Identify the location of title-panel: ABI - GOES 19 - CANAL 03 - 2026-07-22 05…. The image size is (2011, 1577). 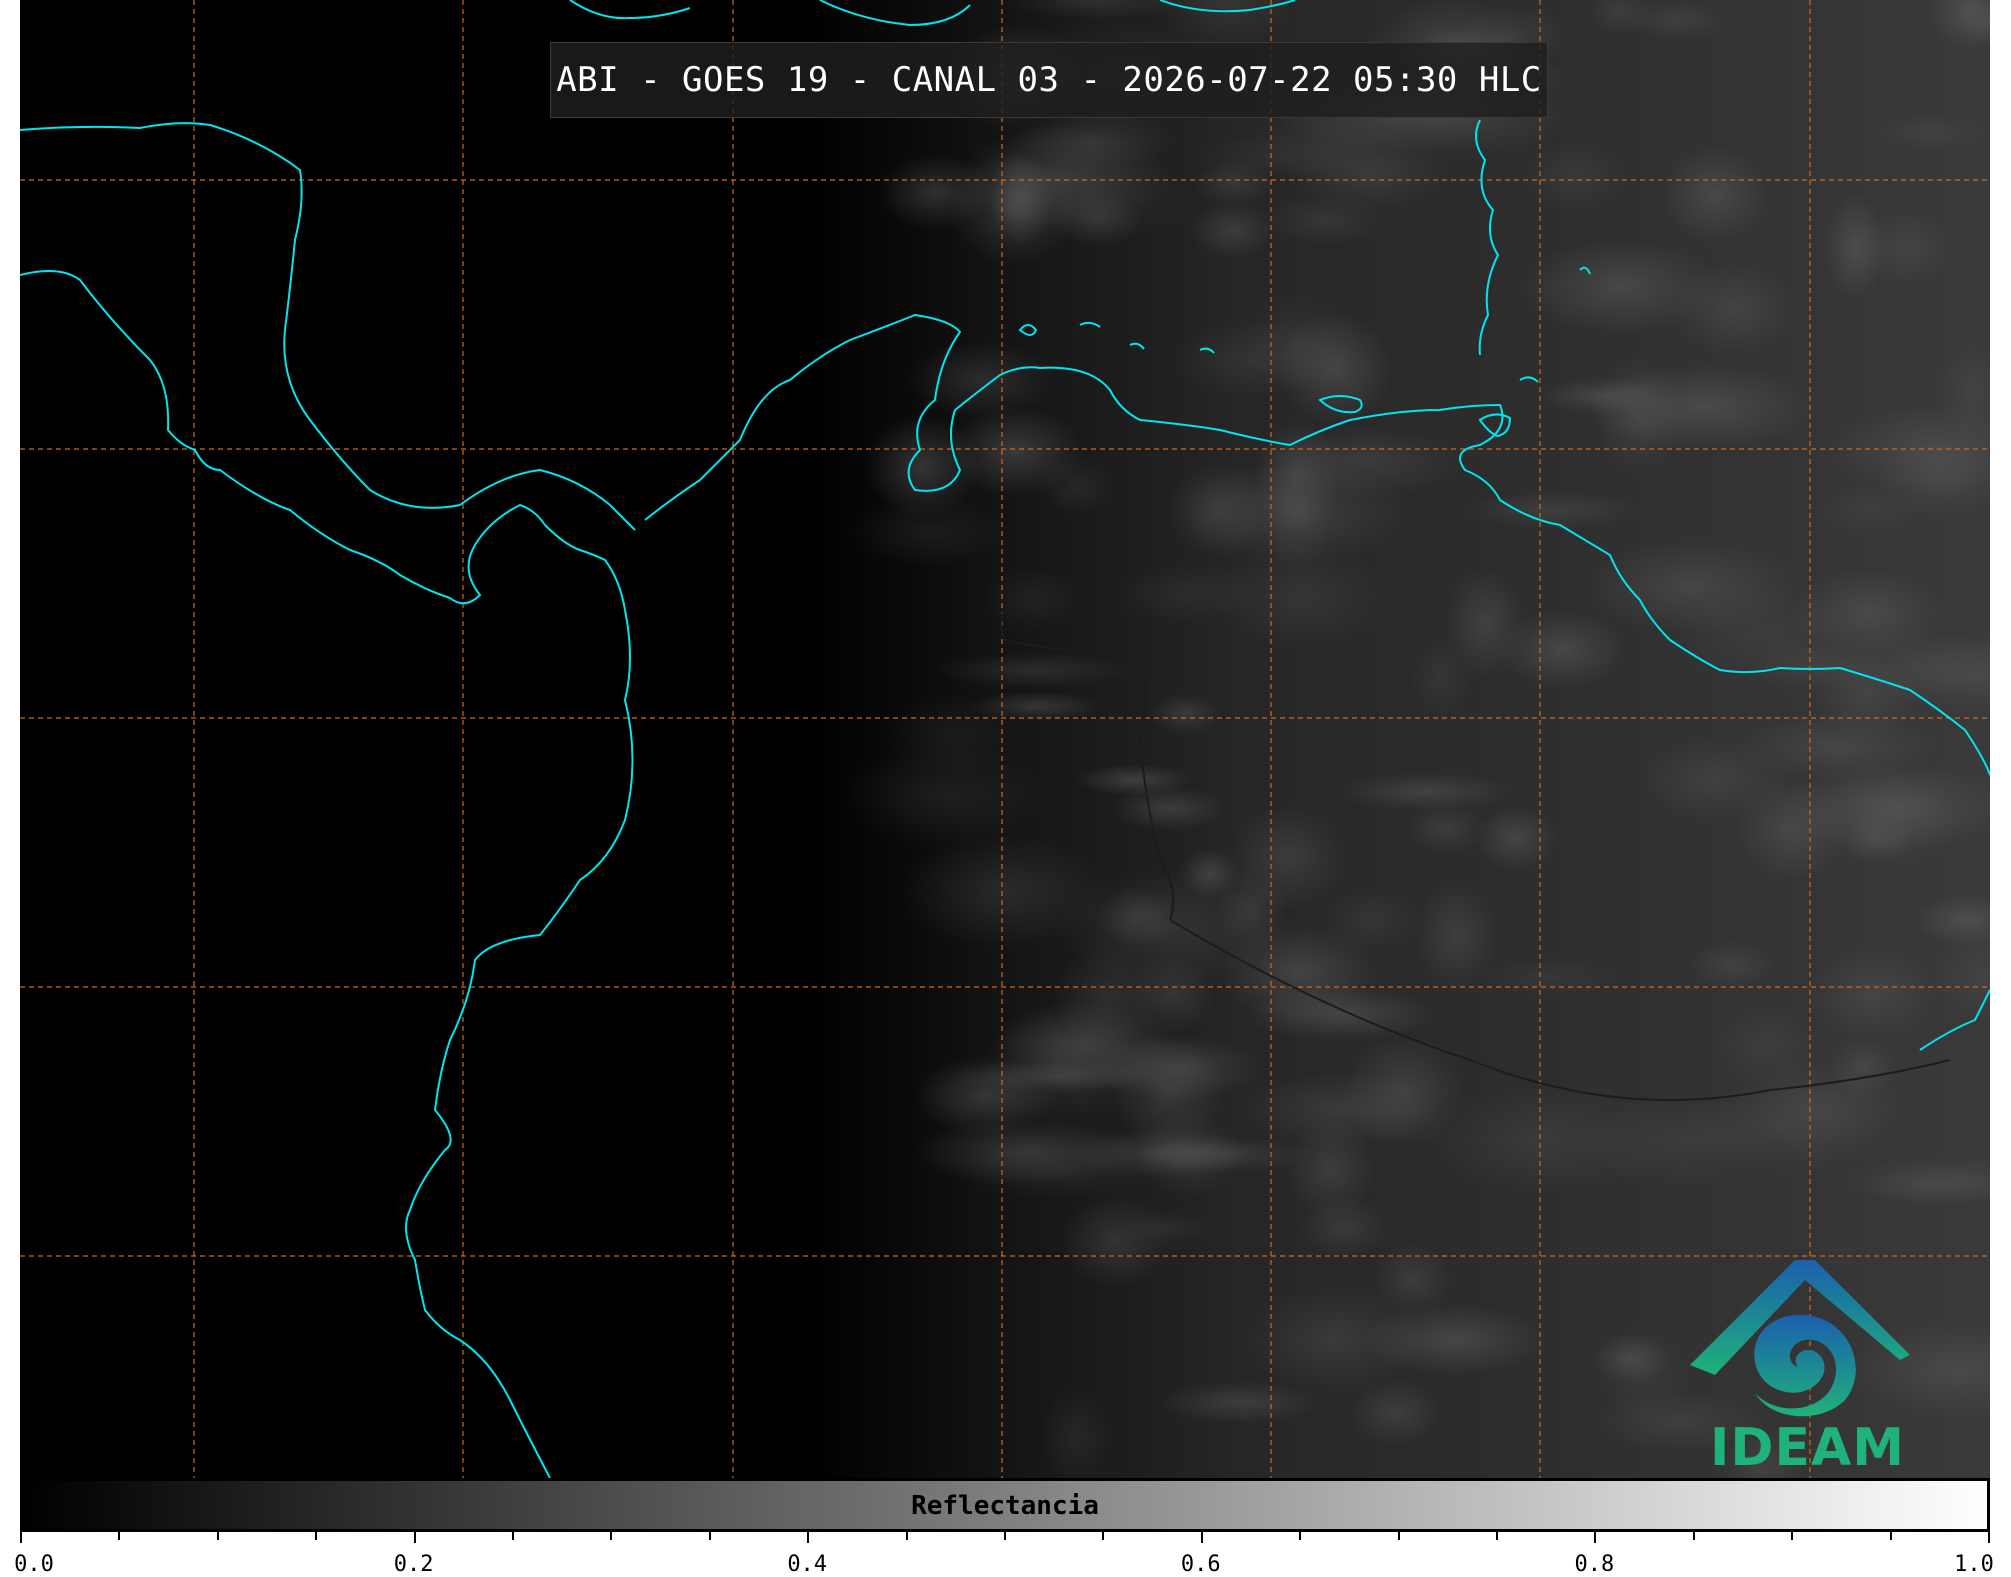
(1049, 80).